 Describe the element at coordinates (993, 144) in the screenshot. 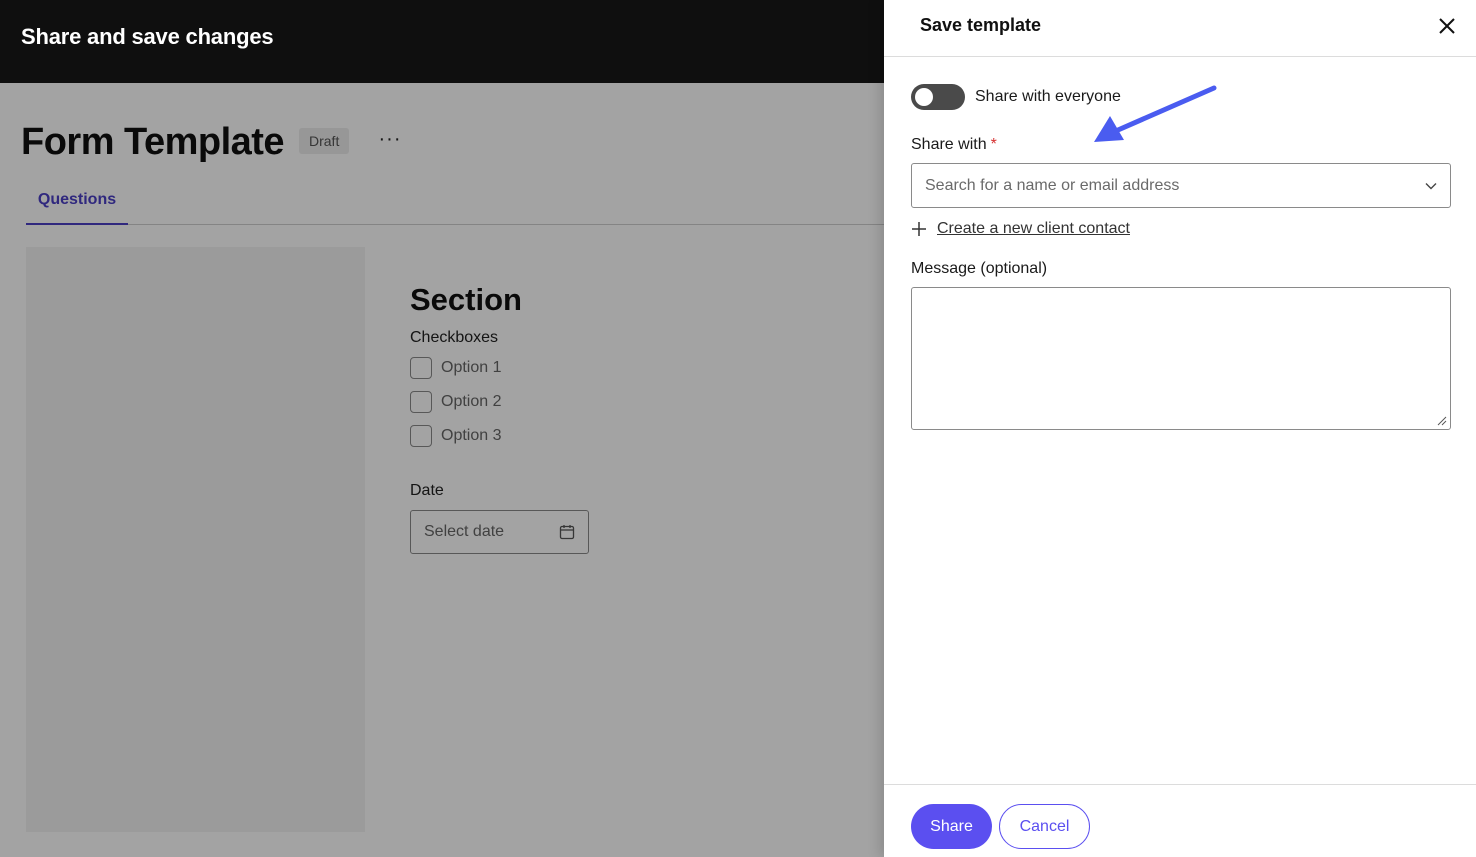

I see `required-indicator: *` at that location.